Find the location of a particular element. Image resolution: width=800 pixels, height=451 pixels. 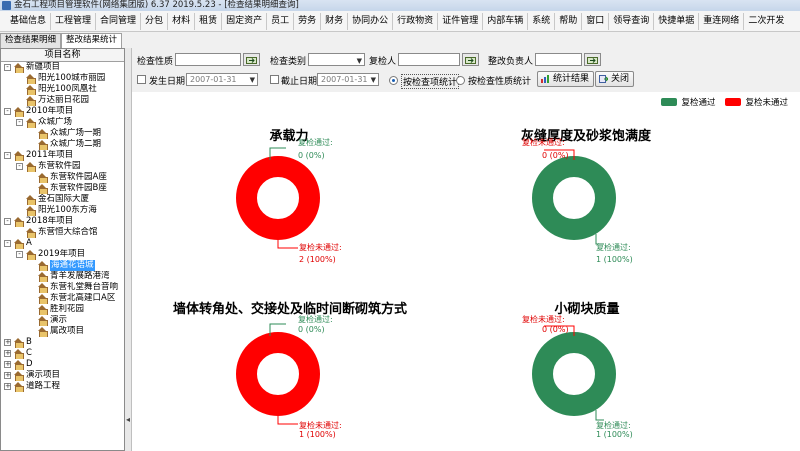

check-category-select: ▼ is located at coordinates (336, 59).